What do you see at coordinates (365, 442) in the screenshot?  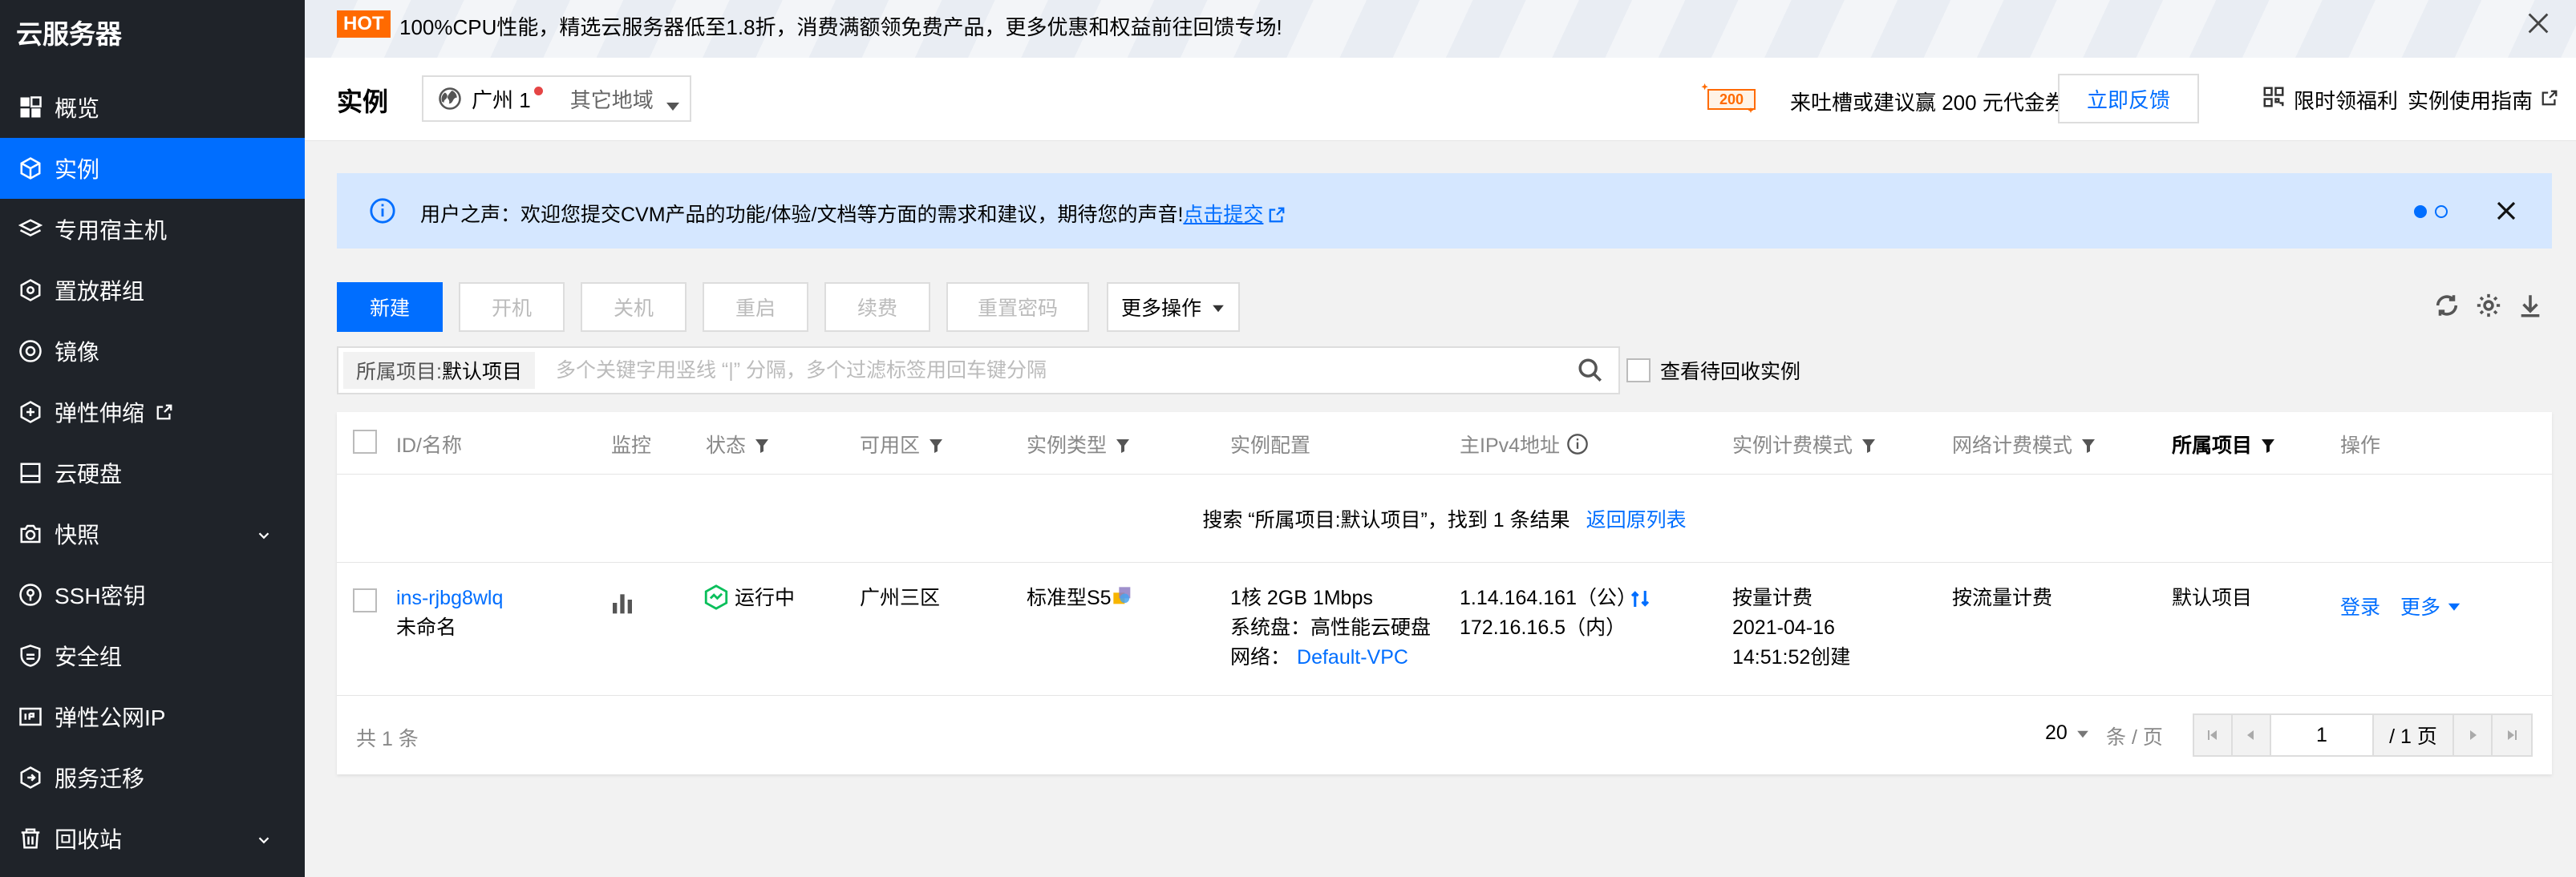 I see `select-all-checkbox` at bounding box center [365, 442].